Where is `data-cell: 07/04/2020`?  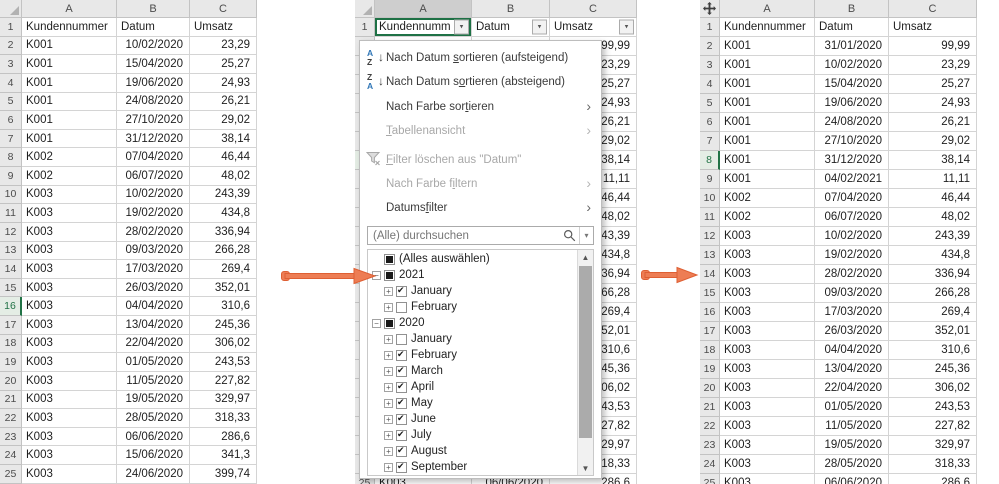
data-cell: 07/04/2020 is located at coordinates (852, 198).